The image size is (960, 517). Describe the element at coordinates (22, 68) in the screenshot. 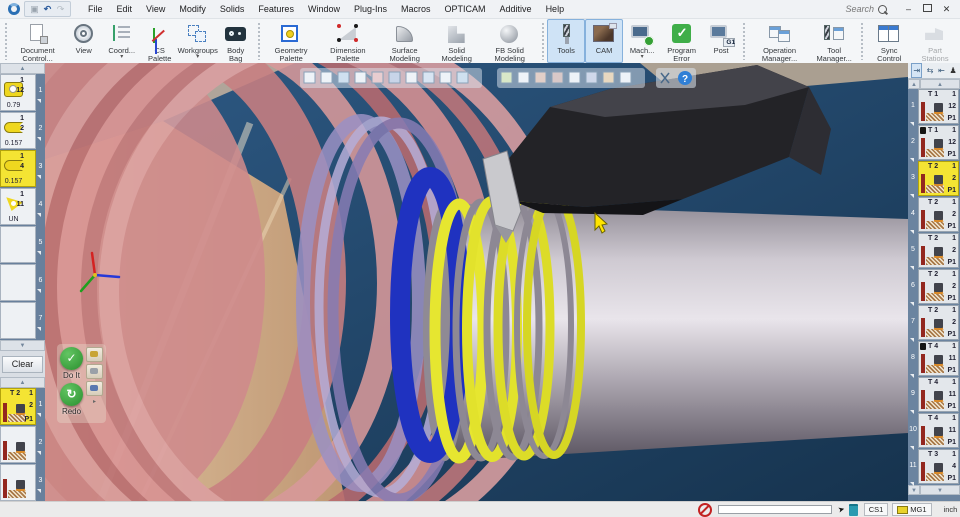

I see `tool-scroll-up-button` at that location.